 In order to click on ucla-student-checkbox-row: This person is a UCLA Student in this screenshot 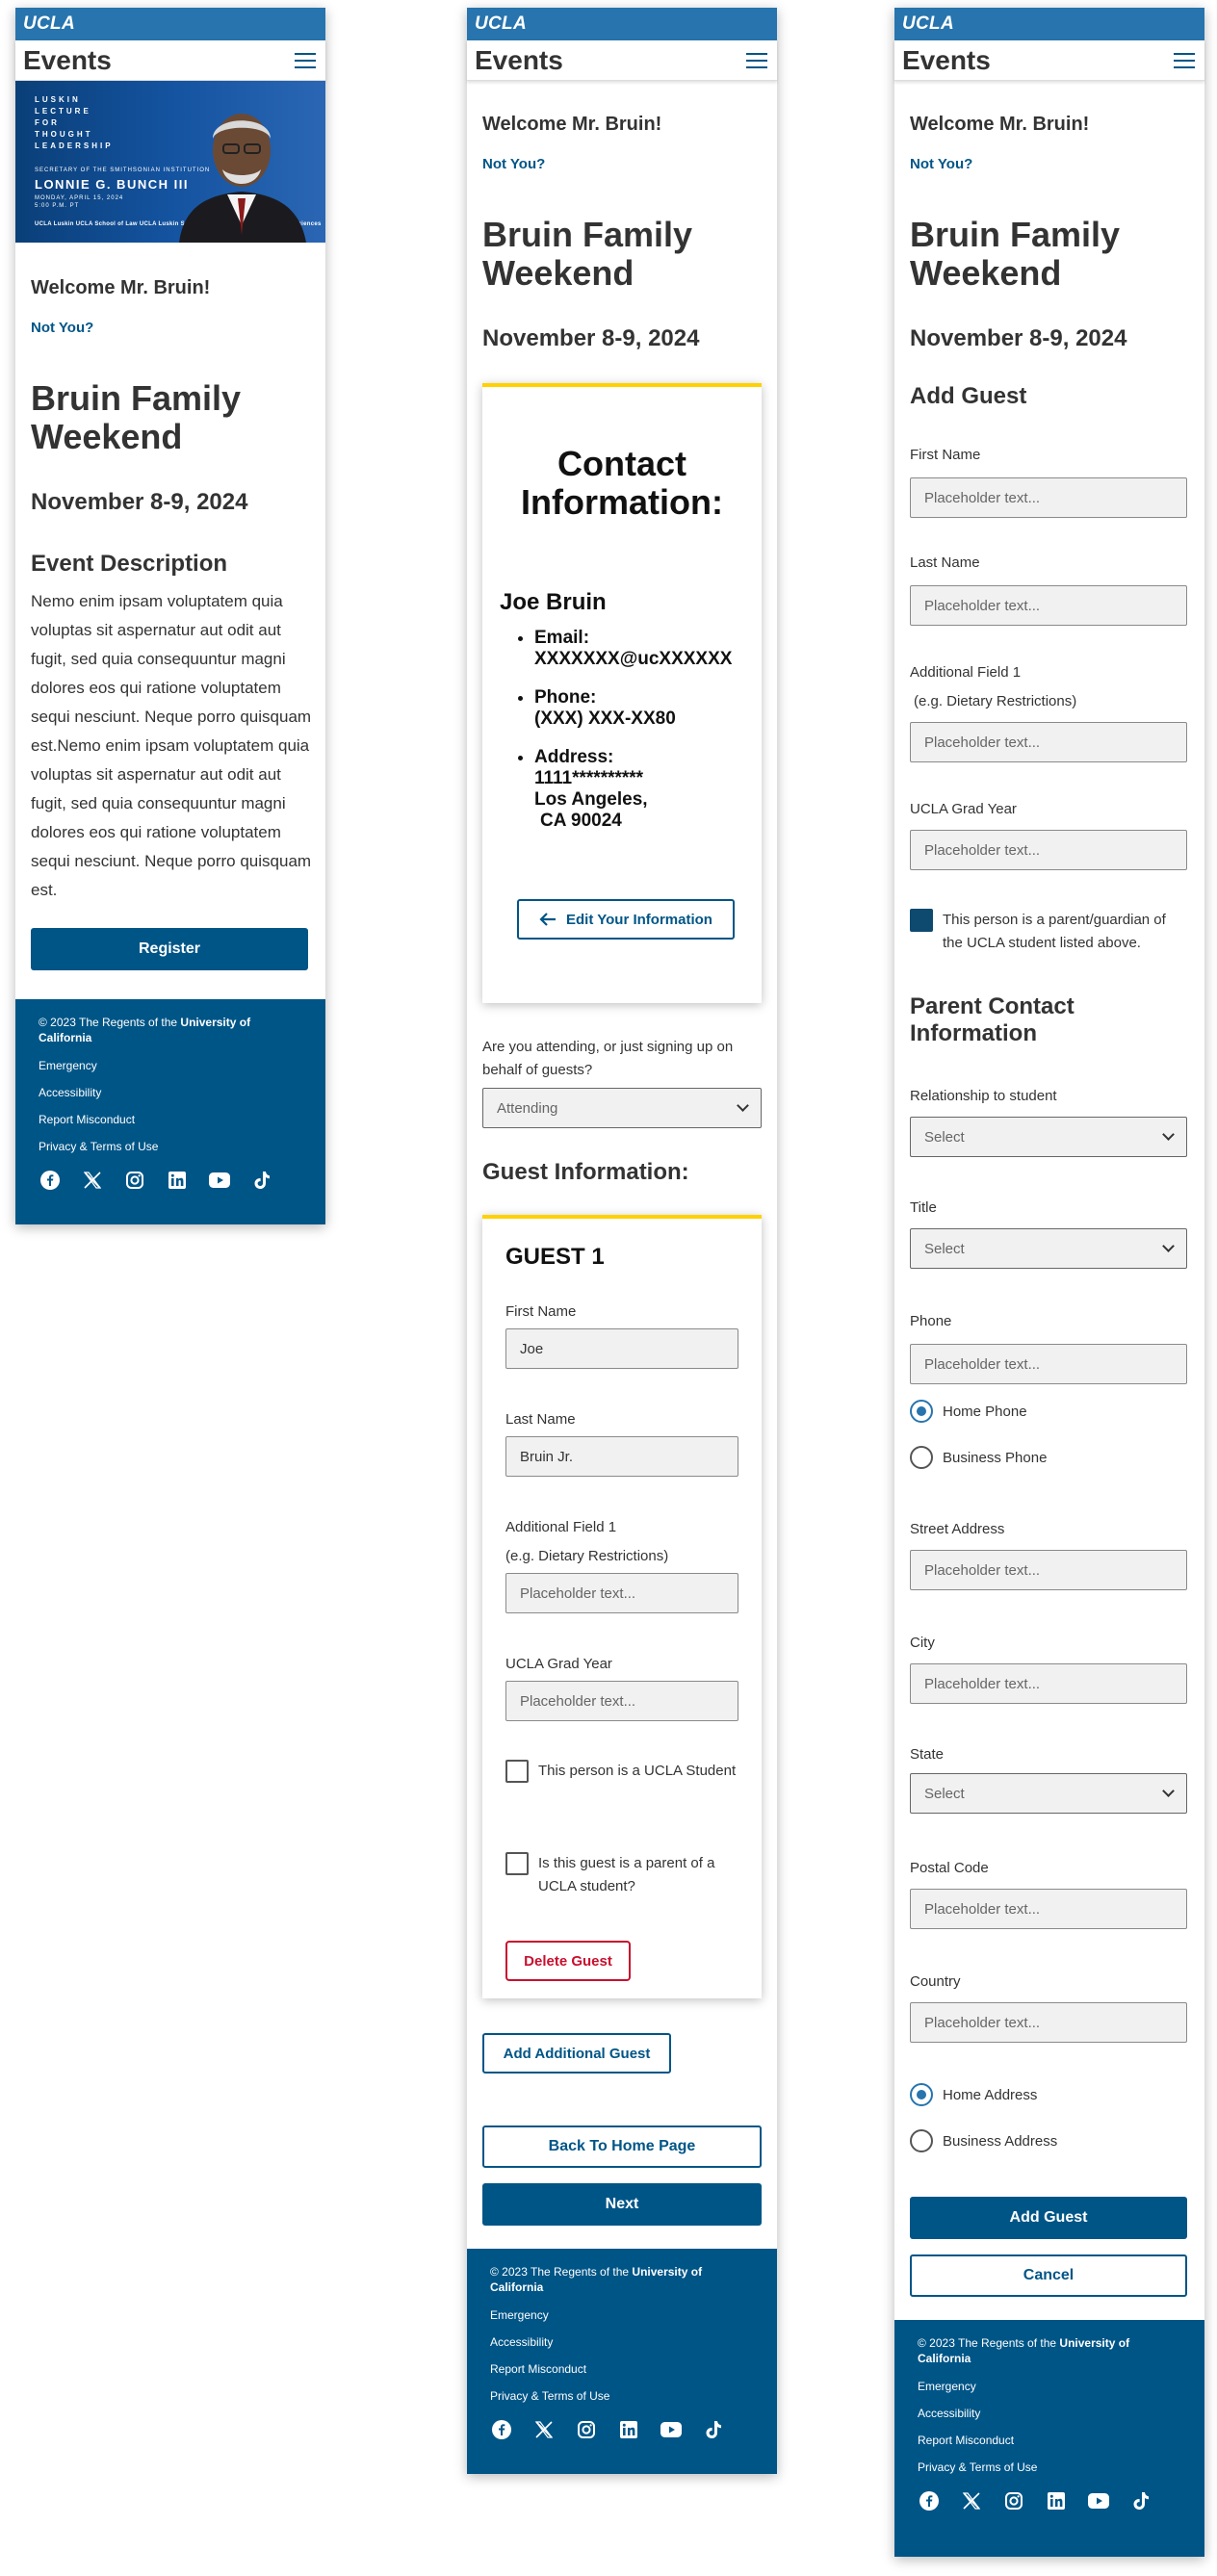, I will do `click(621, 1771)`.